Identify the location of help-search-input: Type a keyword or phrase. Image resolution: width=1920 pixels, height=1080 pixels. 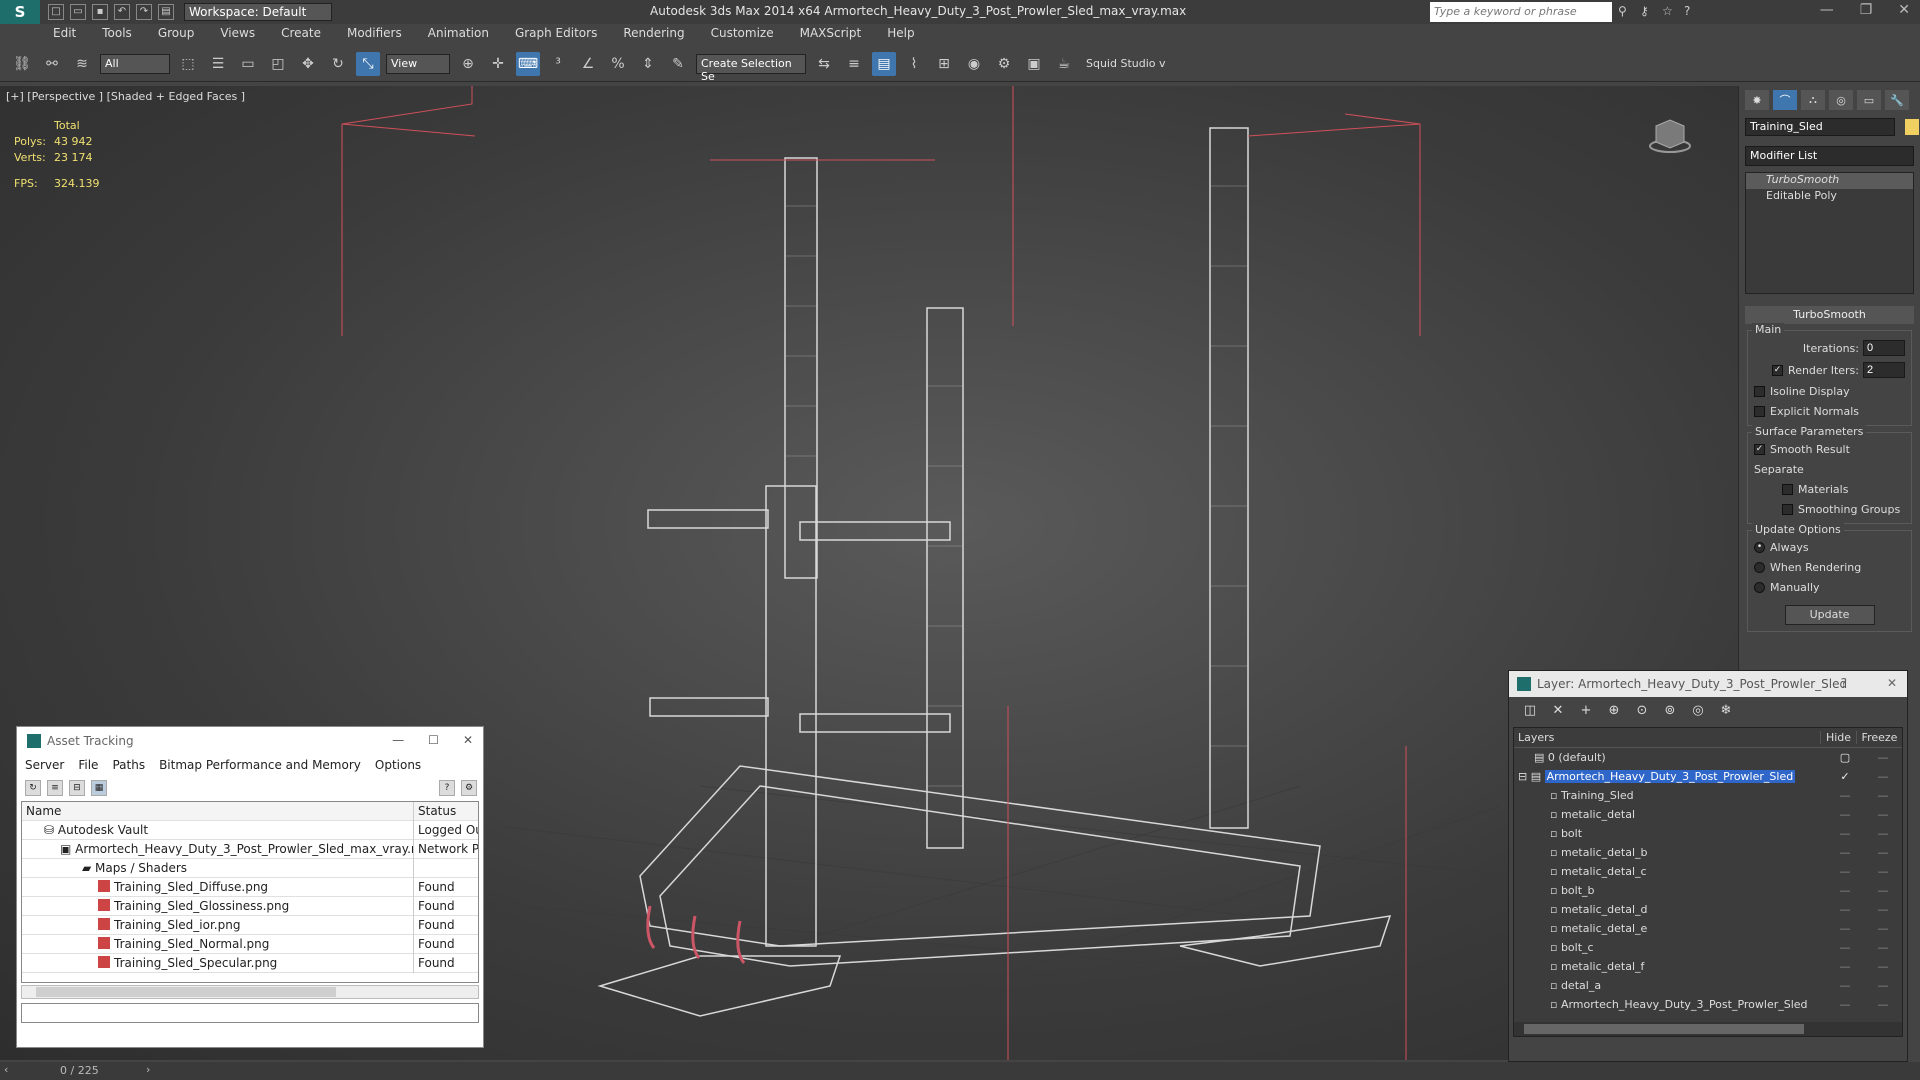
(1521, 12).